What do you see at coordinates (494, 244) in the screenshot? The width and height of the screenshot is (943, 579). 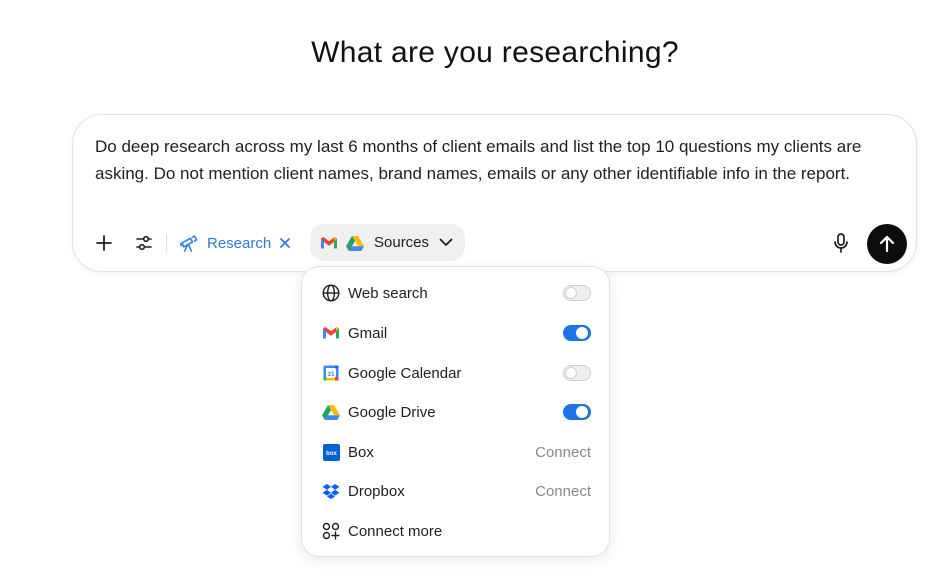 I see `composer-toolbar: Research Sources` at bounding box center [494, 244].